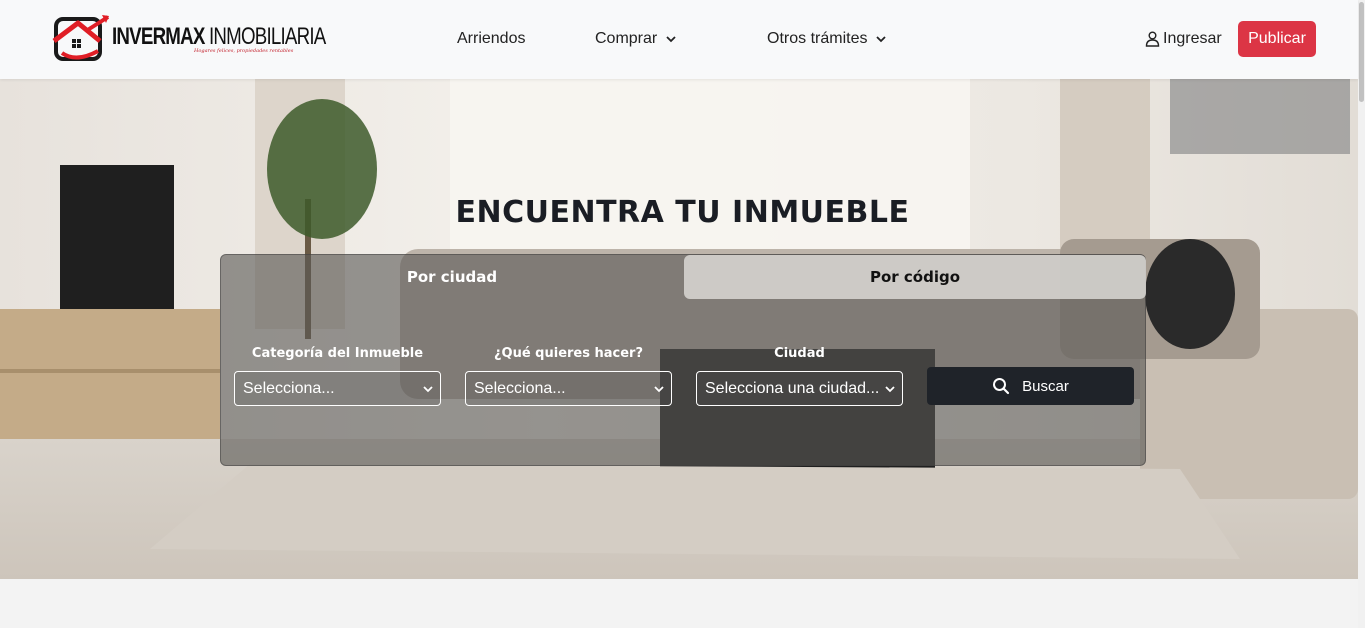 Image resolution: width=1365 pixels, height=628 pixels. I want to click on nav-arriendos-label: Arriendos, so click(491, 38).